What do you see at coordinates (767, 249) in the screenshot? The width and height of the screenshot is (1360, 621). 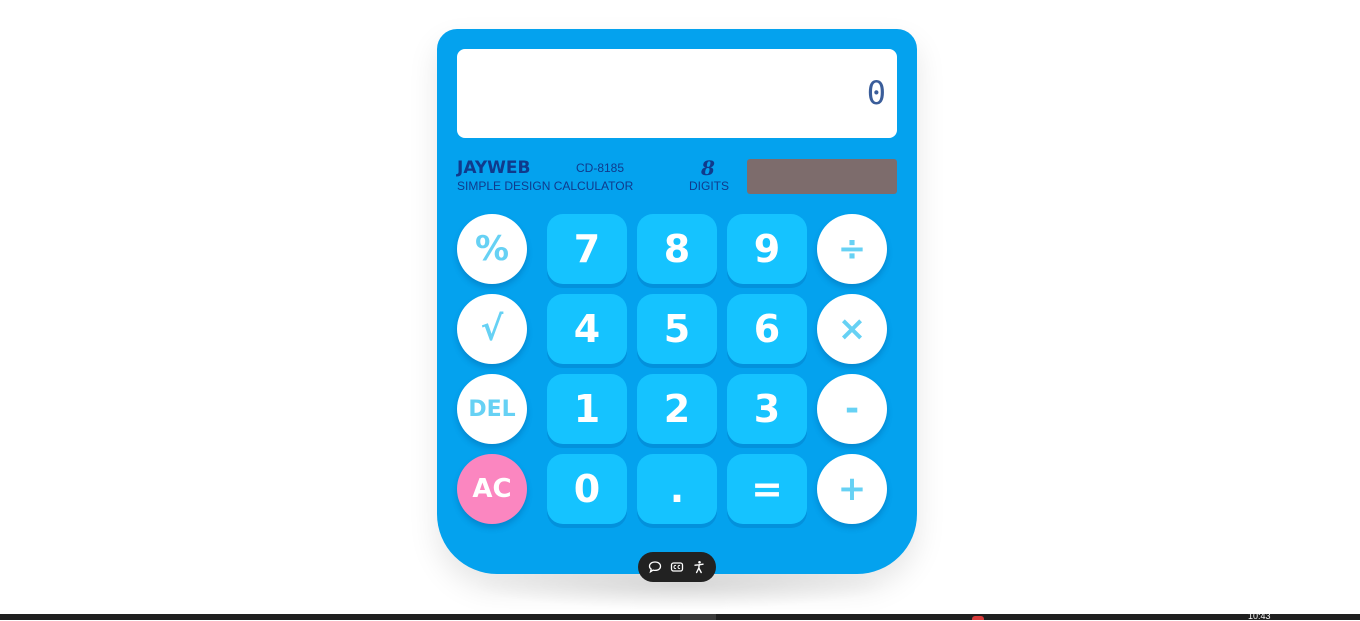 I see `digit-9-button: 9` at bounding box center [767, 249].